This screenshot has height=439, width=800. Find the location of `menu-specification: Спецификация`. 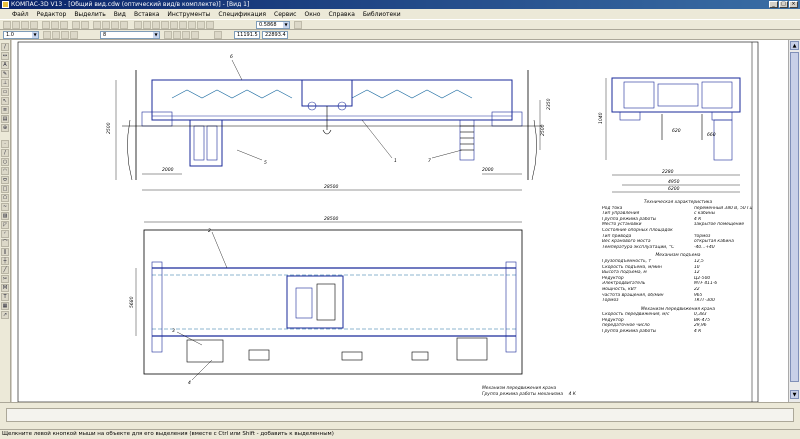

menu-specification: Спецификация is located at coordinates (242, 14).